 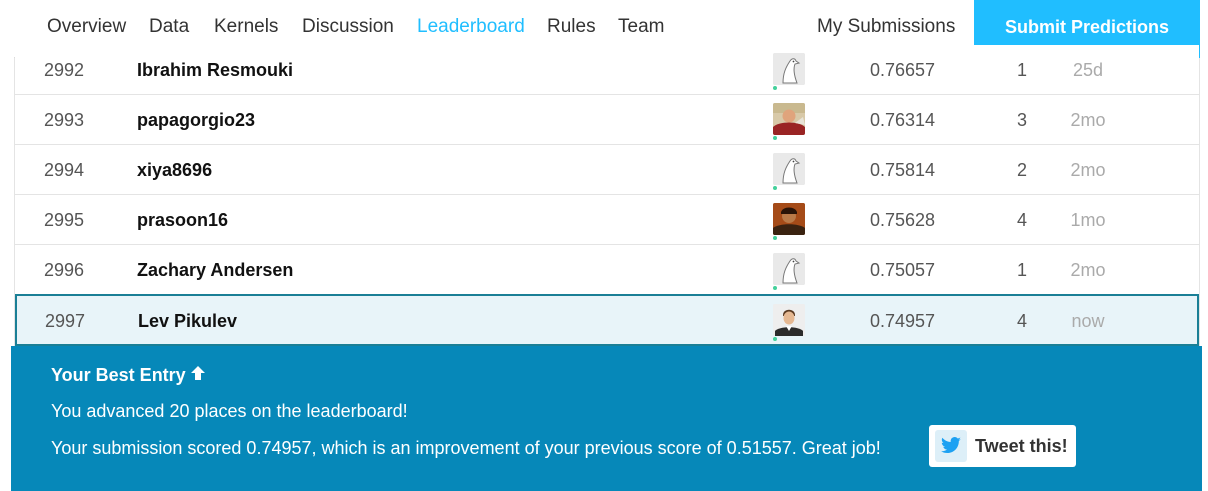 I want to click on tweet-button-label: Tweet this!, so click(x=1021, y=445).